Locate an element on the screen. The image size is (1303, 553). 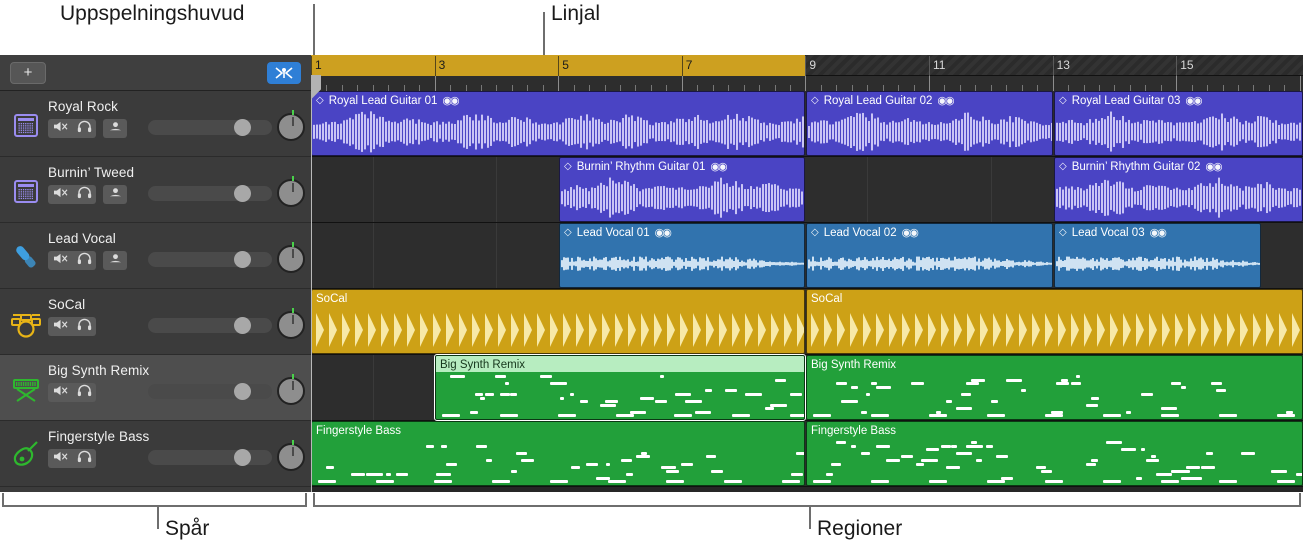
region-socal-9: SoCal is located at coordinates (1054, 321).